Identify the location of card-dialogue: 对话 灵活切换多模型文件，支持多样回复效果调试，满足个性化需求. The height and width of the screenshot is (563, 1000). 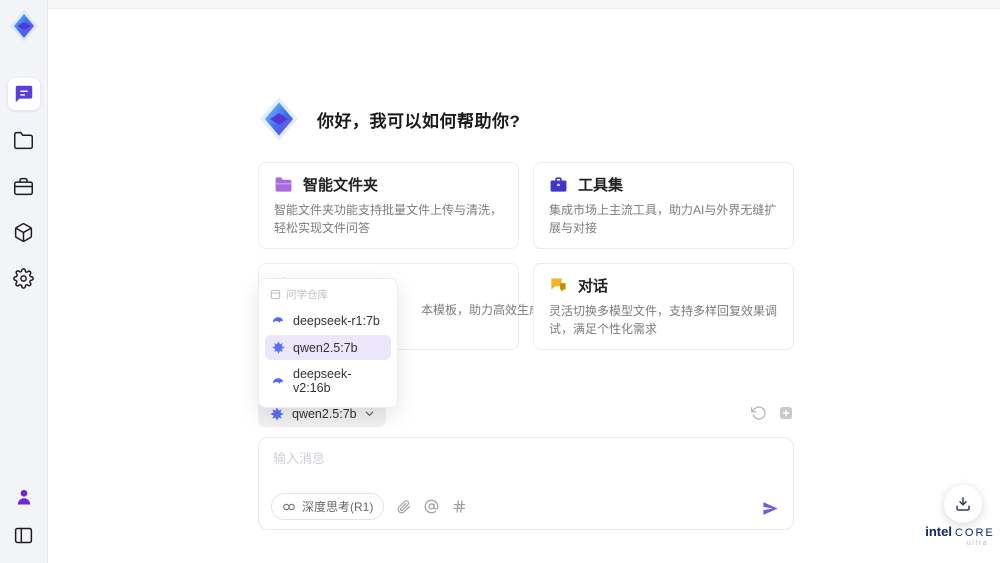
(663, 306).